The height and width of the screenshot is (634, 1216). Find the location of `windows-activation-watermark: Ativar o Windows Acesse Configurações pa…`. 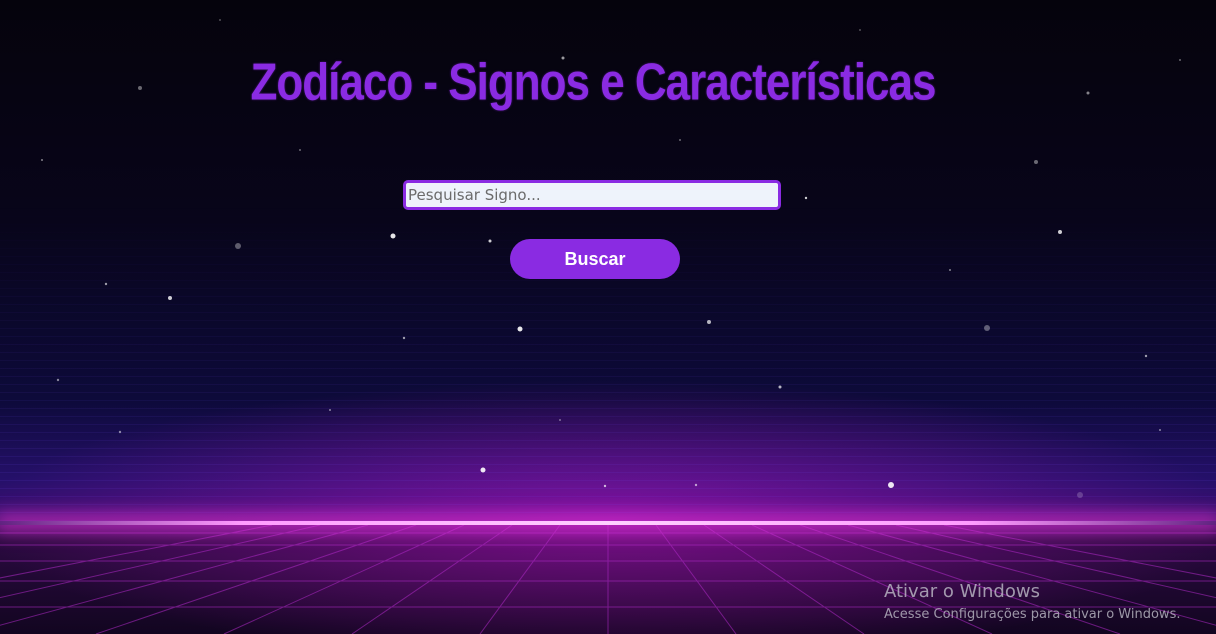

windows-activation-watermark: Ativar o Windows Acesse Configurações pa… is located at coordinates (1032, 604).